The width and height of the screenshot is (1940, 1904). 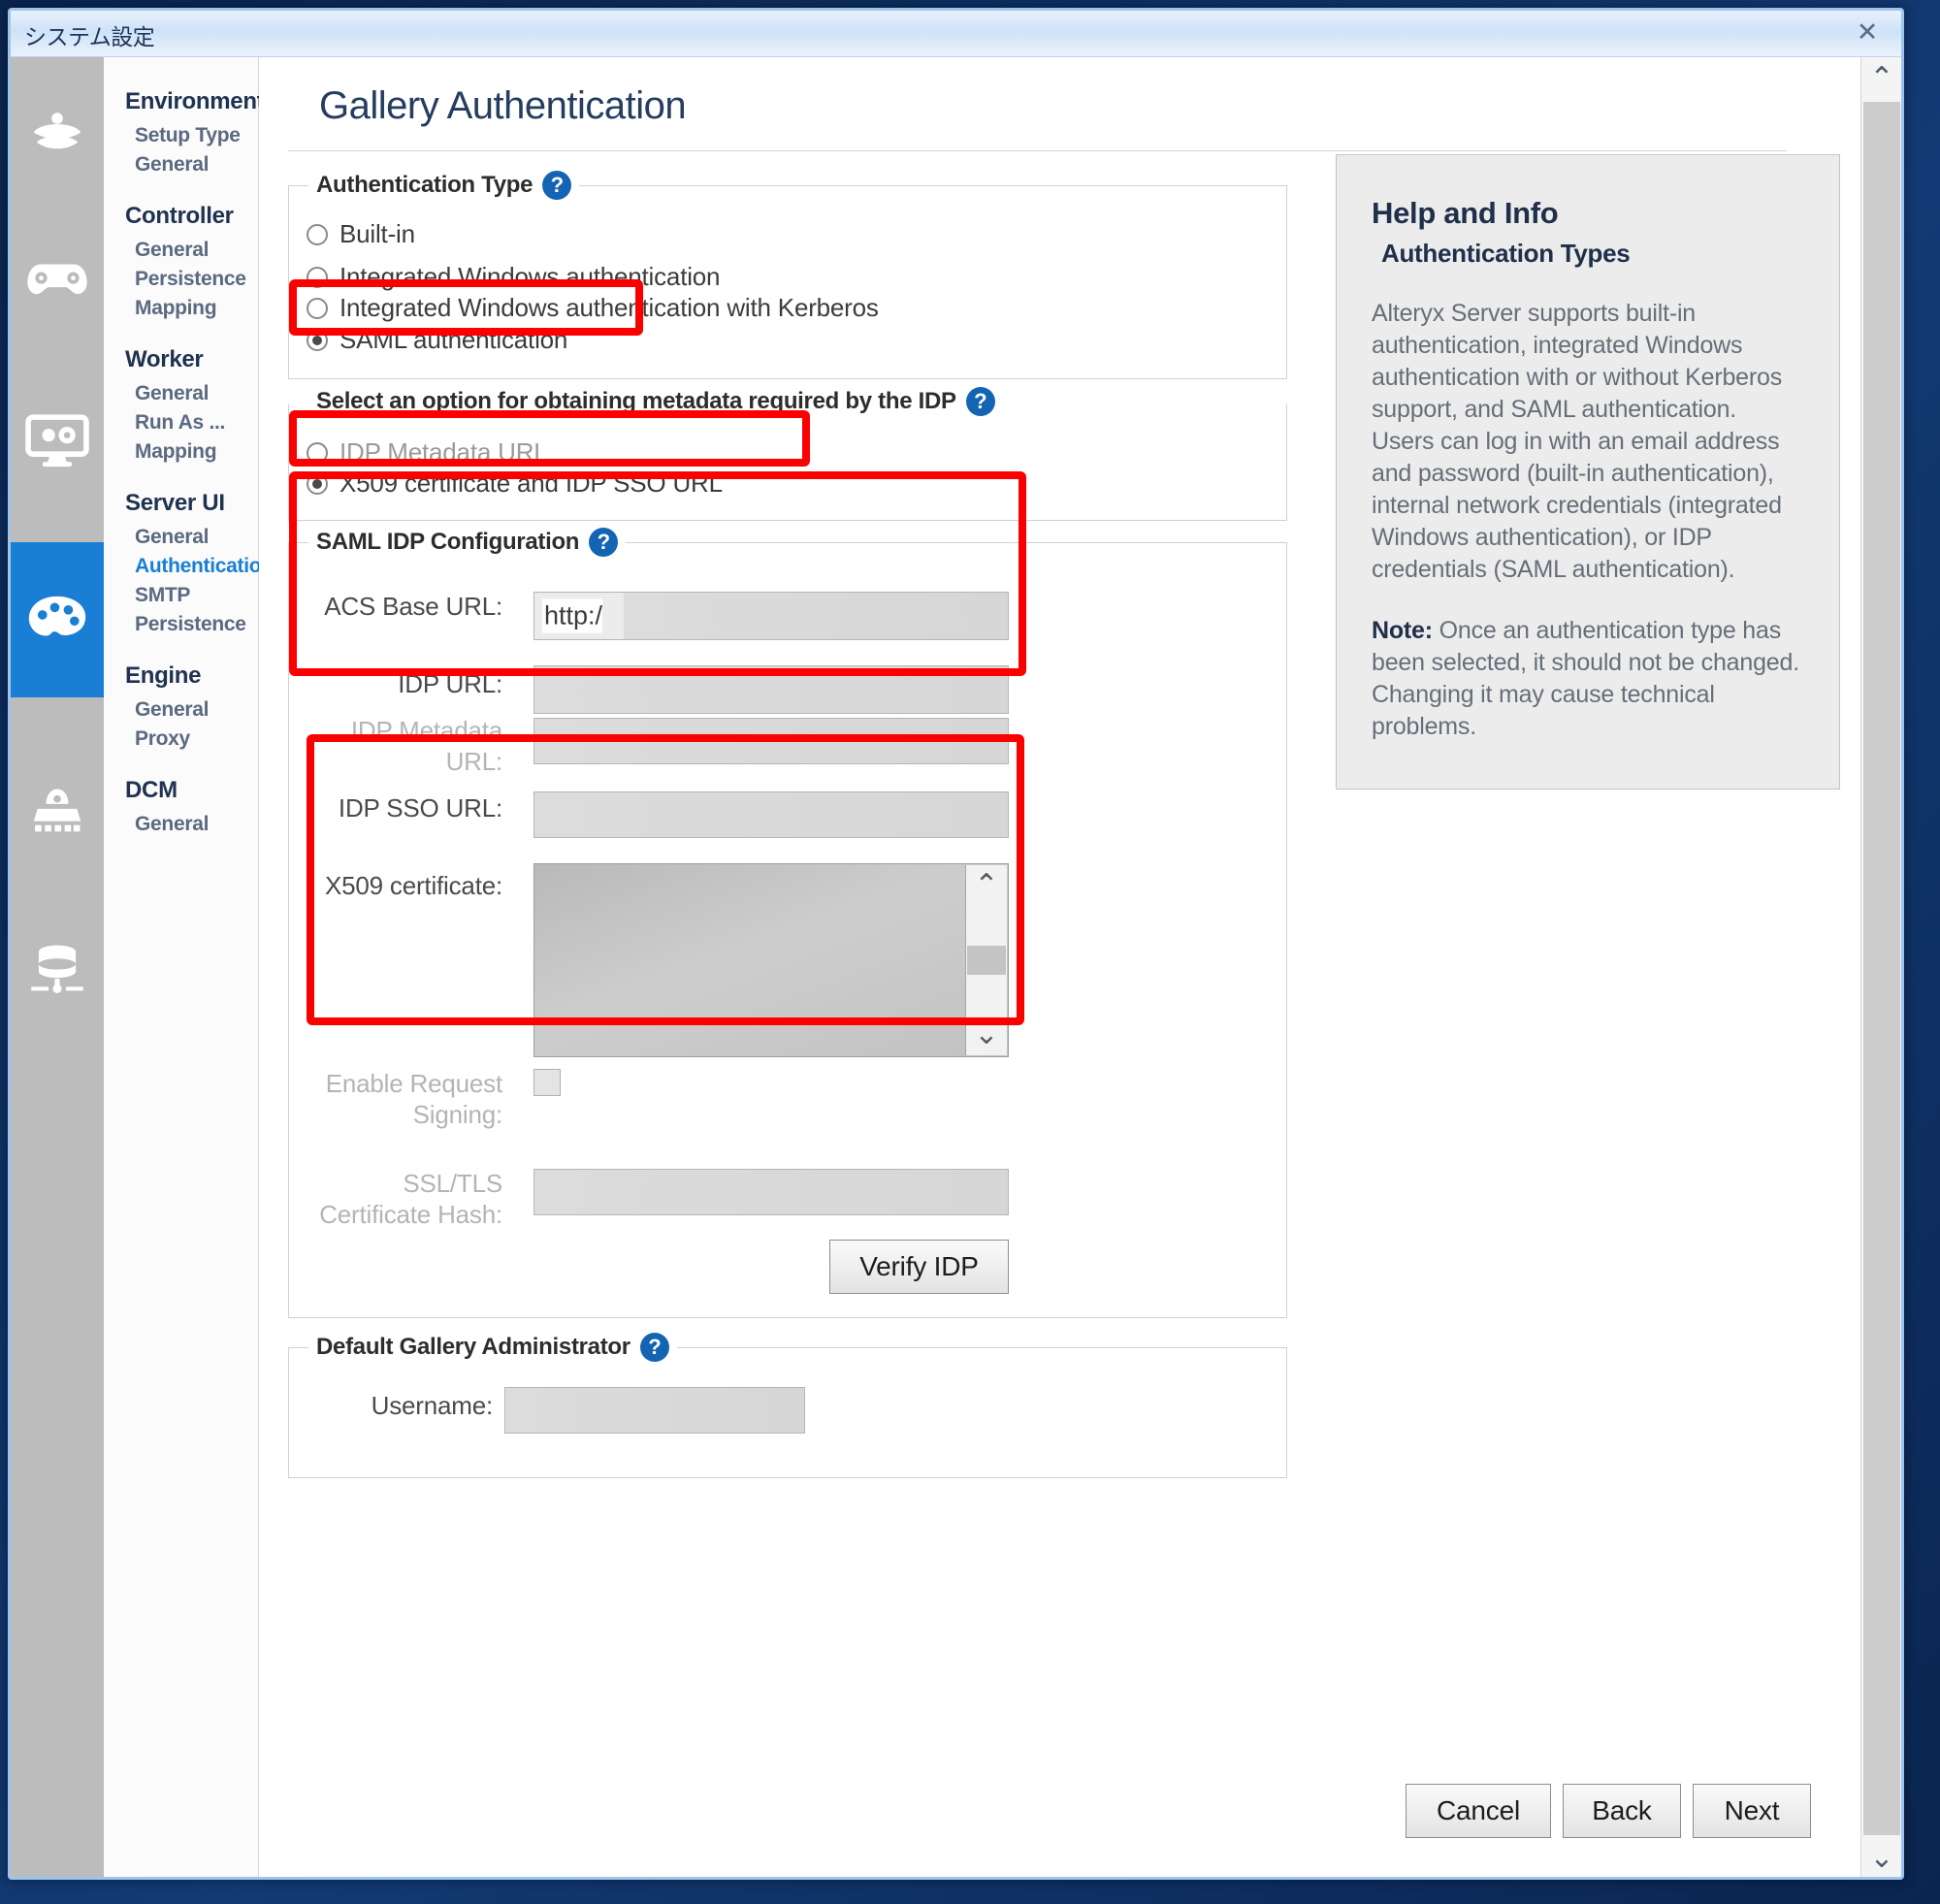 What do you see at coordinates (195, 101) in the screenshot?
I see `nav-head-environment: Environment` at bounding box center [195, 101].